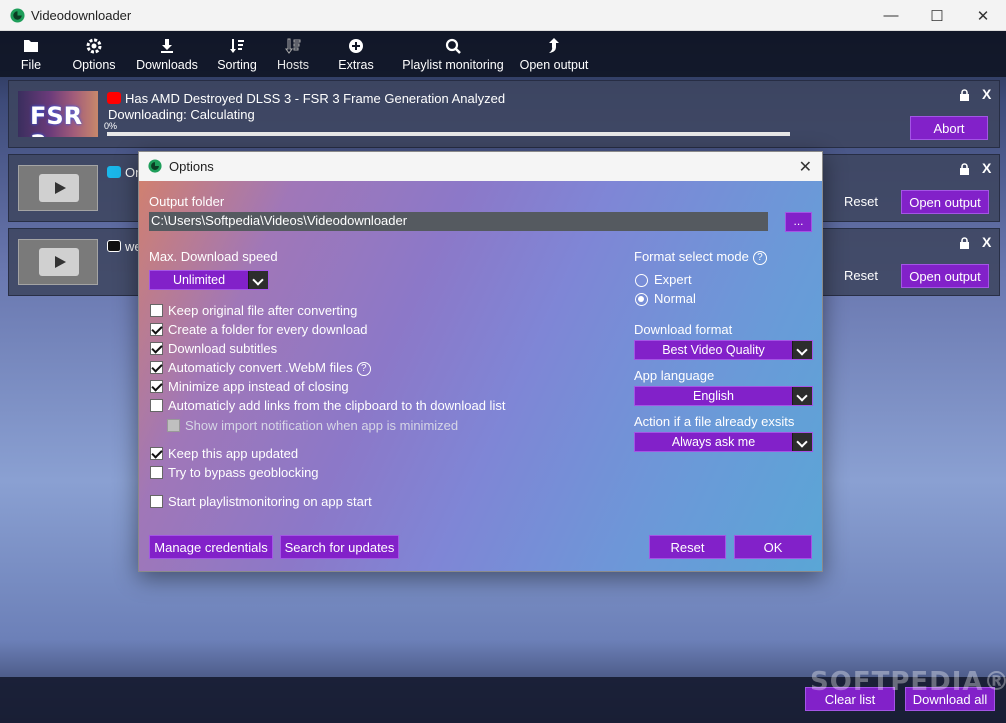  I want to click on hosts-icon, so click(293, 46).